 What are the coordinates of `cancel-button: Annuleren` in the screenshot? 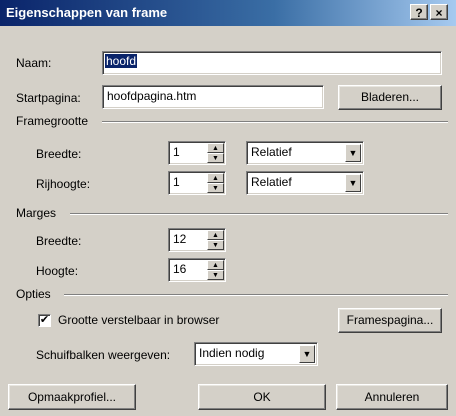 It's located at (392, 397).